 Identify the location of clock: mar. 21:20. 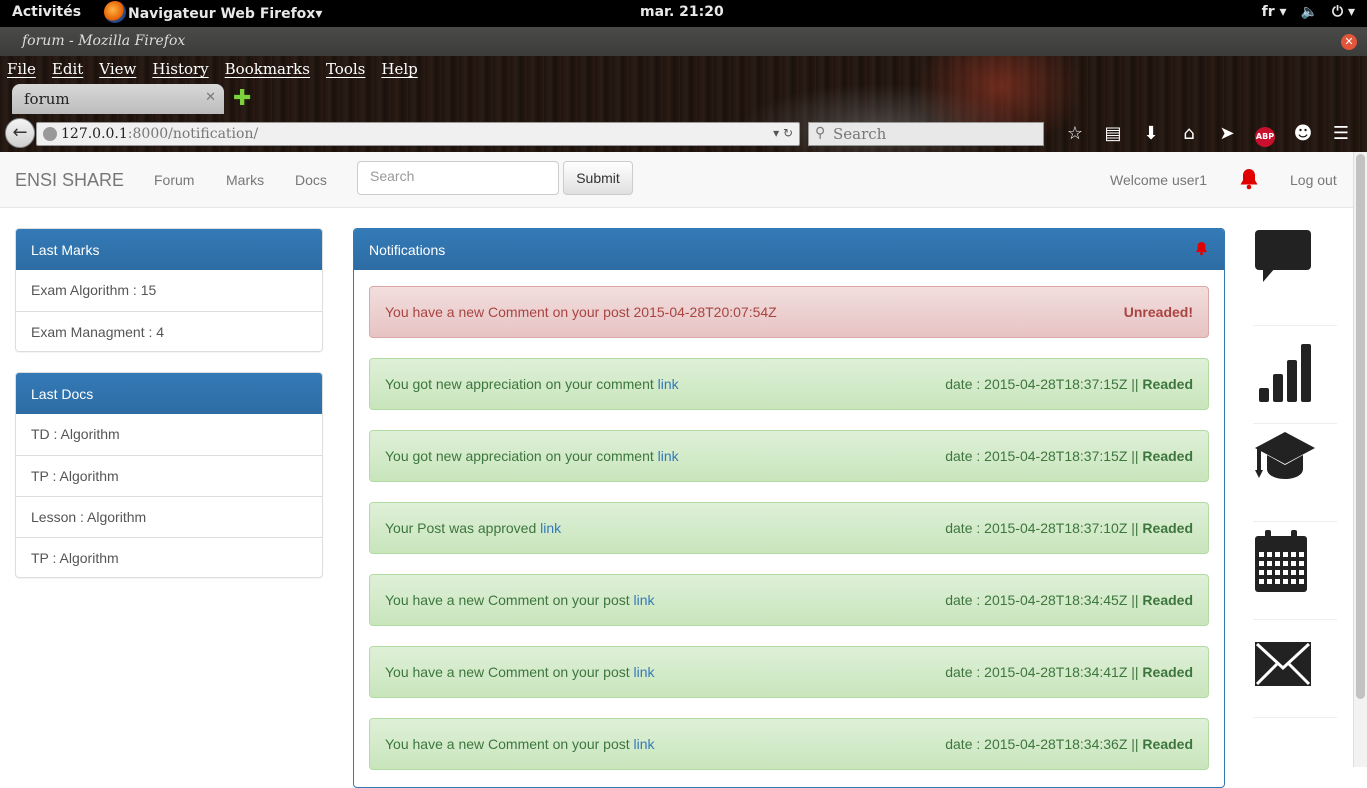
(682, 12).